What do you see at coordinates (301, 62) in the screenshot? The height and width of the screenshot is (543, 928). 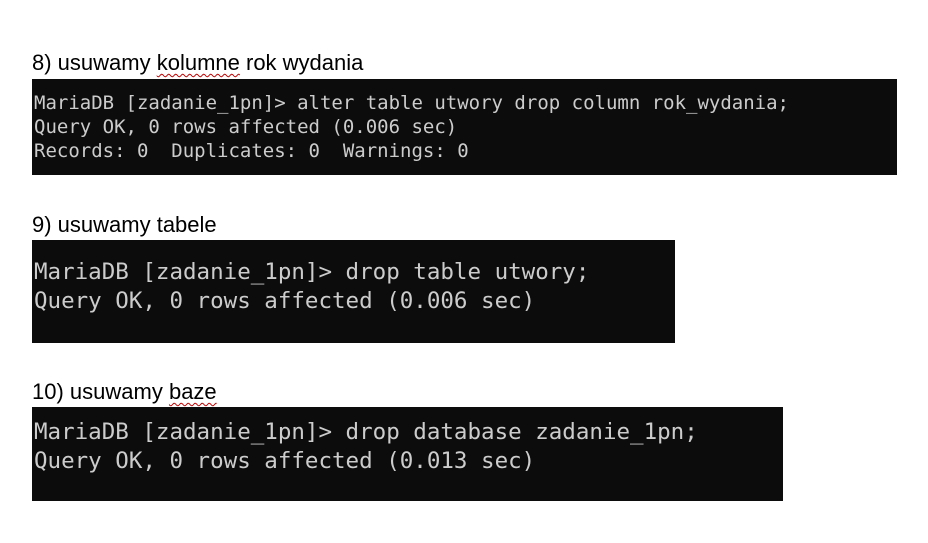 I see `step-8-heading-suffix: rok wydania` at bounding box center [301, 62].